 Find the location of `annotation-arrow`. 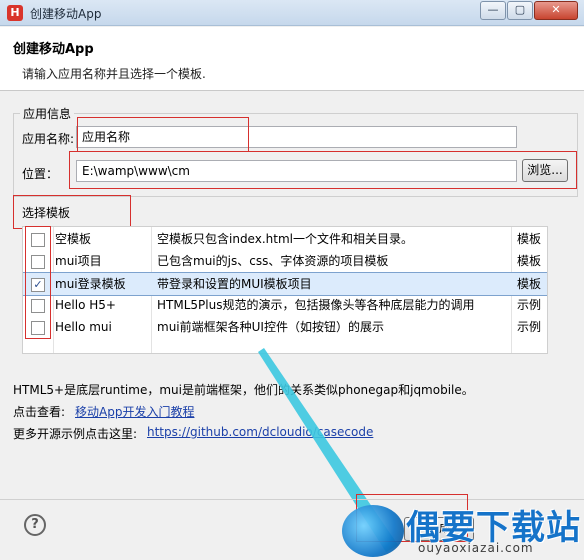

annotation-arrow is located at coordinates (328, 450).